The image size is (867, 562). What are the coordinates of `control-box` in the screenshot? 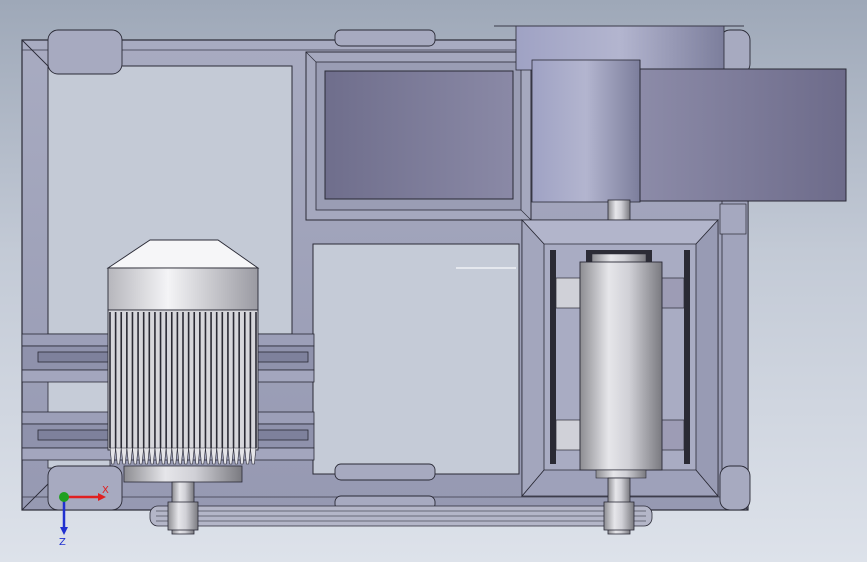 It's located at (418, 136).